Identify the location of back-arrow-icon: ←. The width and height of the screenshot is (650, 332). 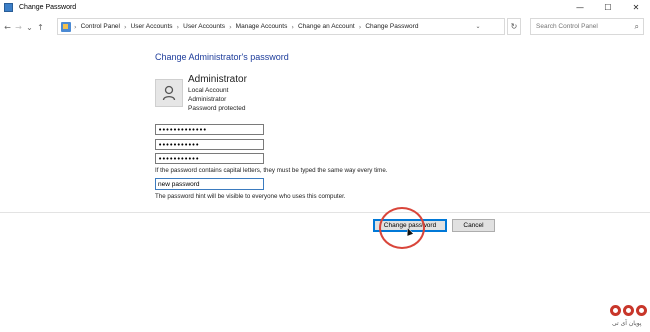
(7, 27).